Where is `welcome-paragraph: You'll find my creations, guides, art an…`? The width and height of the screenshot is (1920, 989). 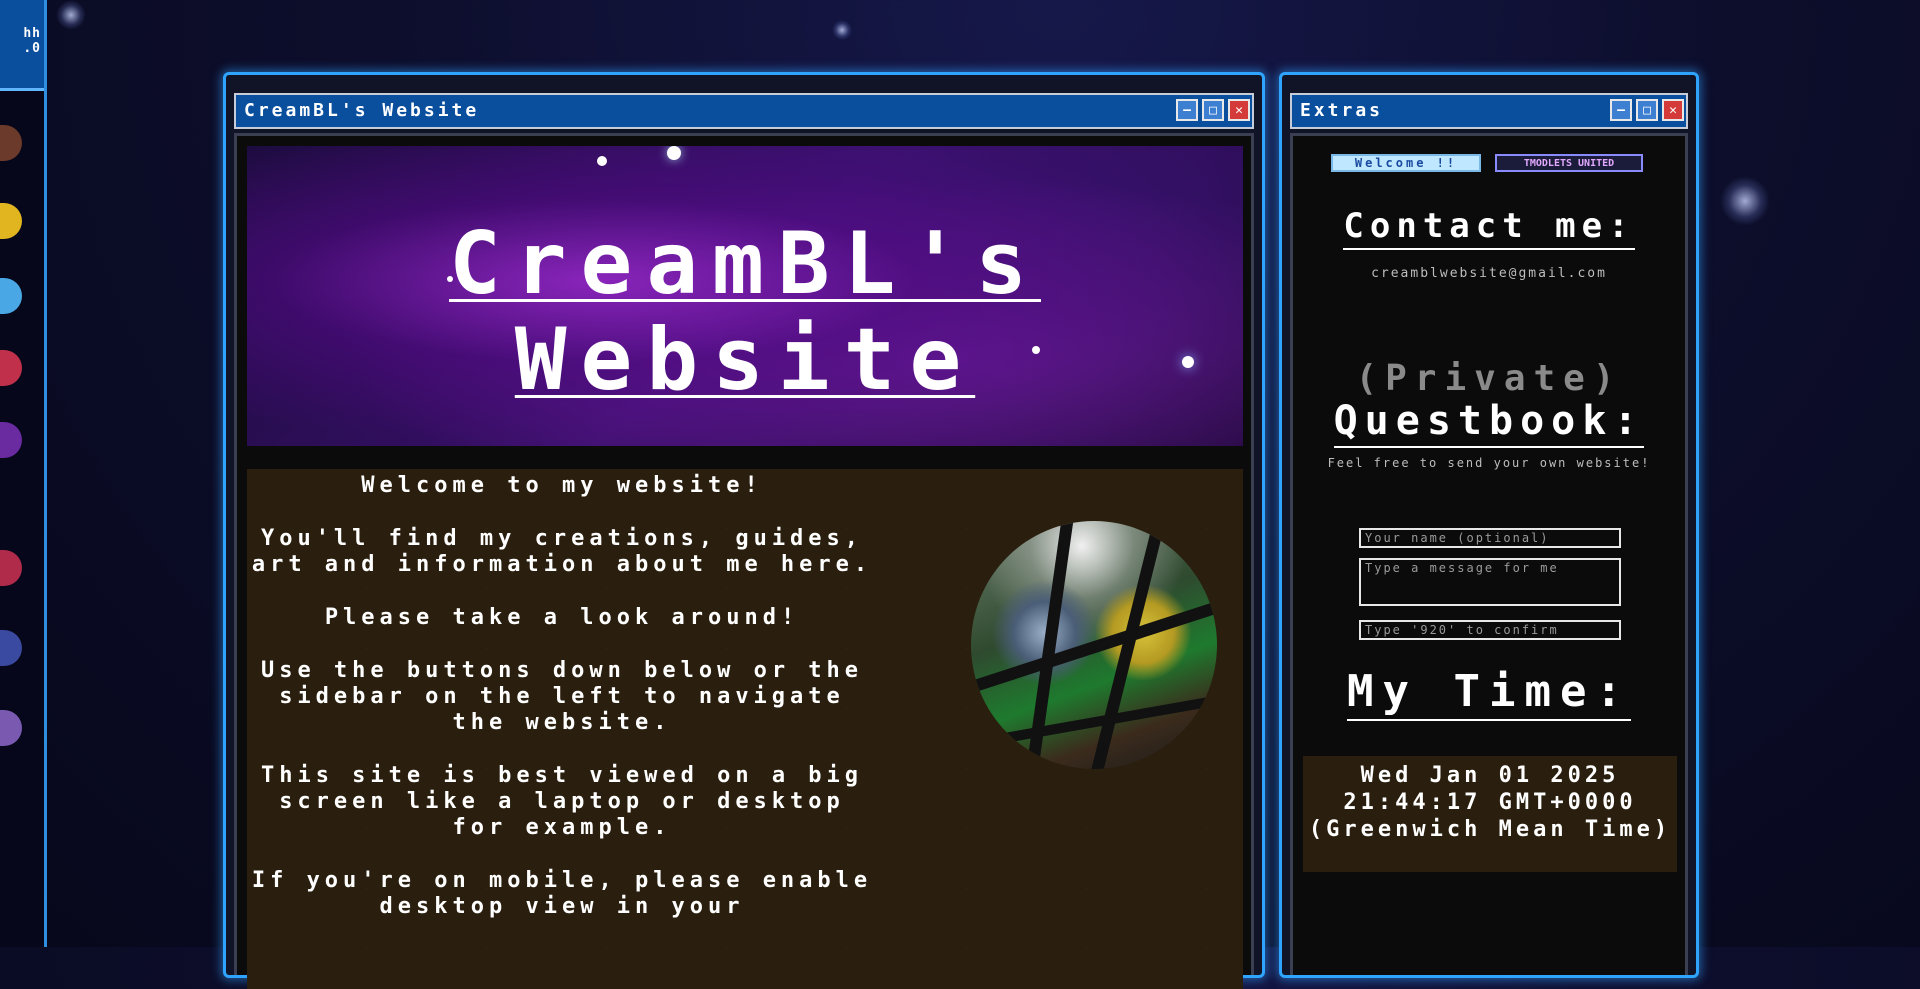 welcome-paragraph: You'll find my creations, guides, art an… is located at coordinates (562, 551).